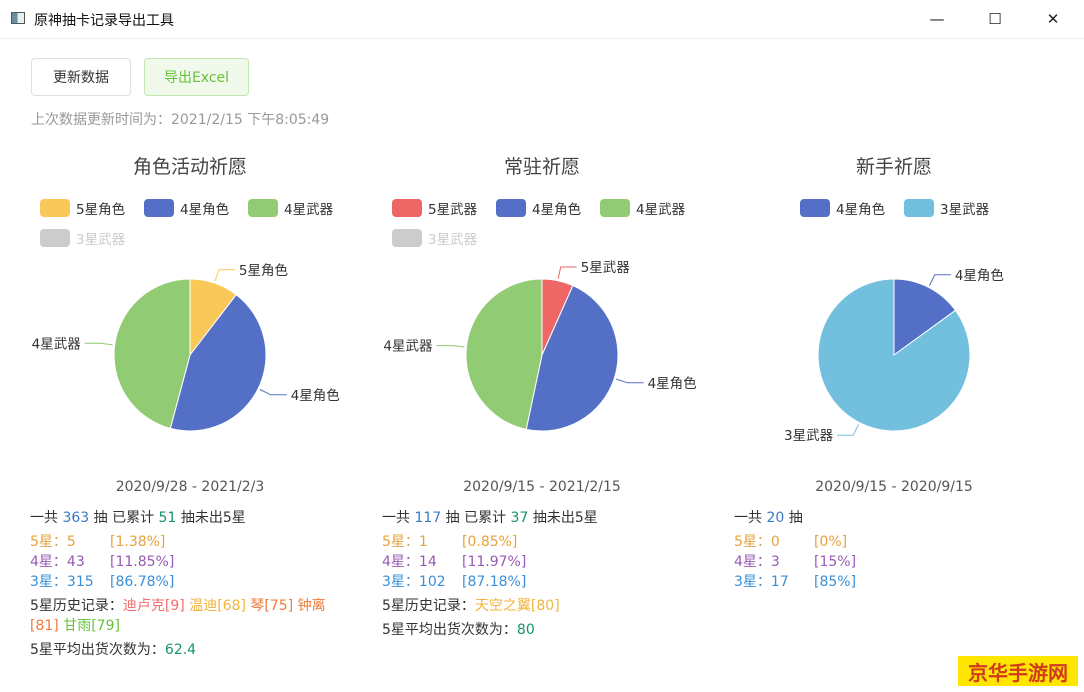 The image size is (1084, 692). I want to click on minimize-button: —, so click(937, 19).